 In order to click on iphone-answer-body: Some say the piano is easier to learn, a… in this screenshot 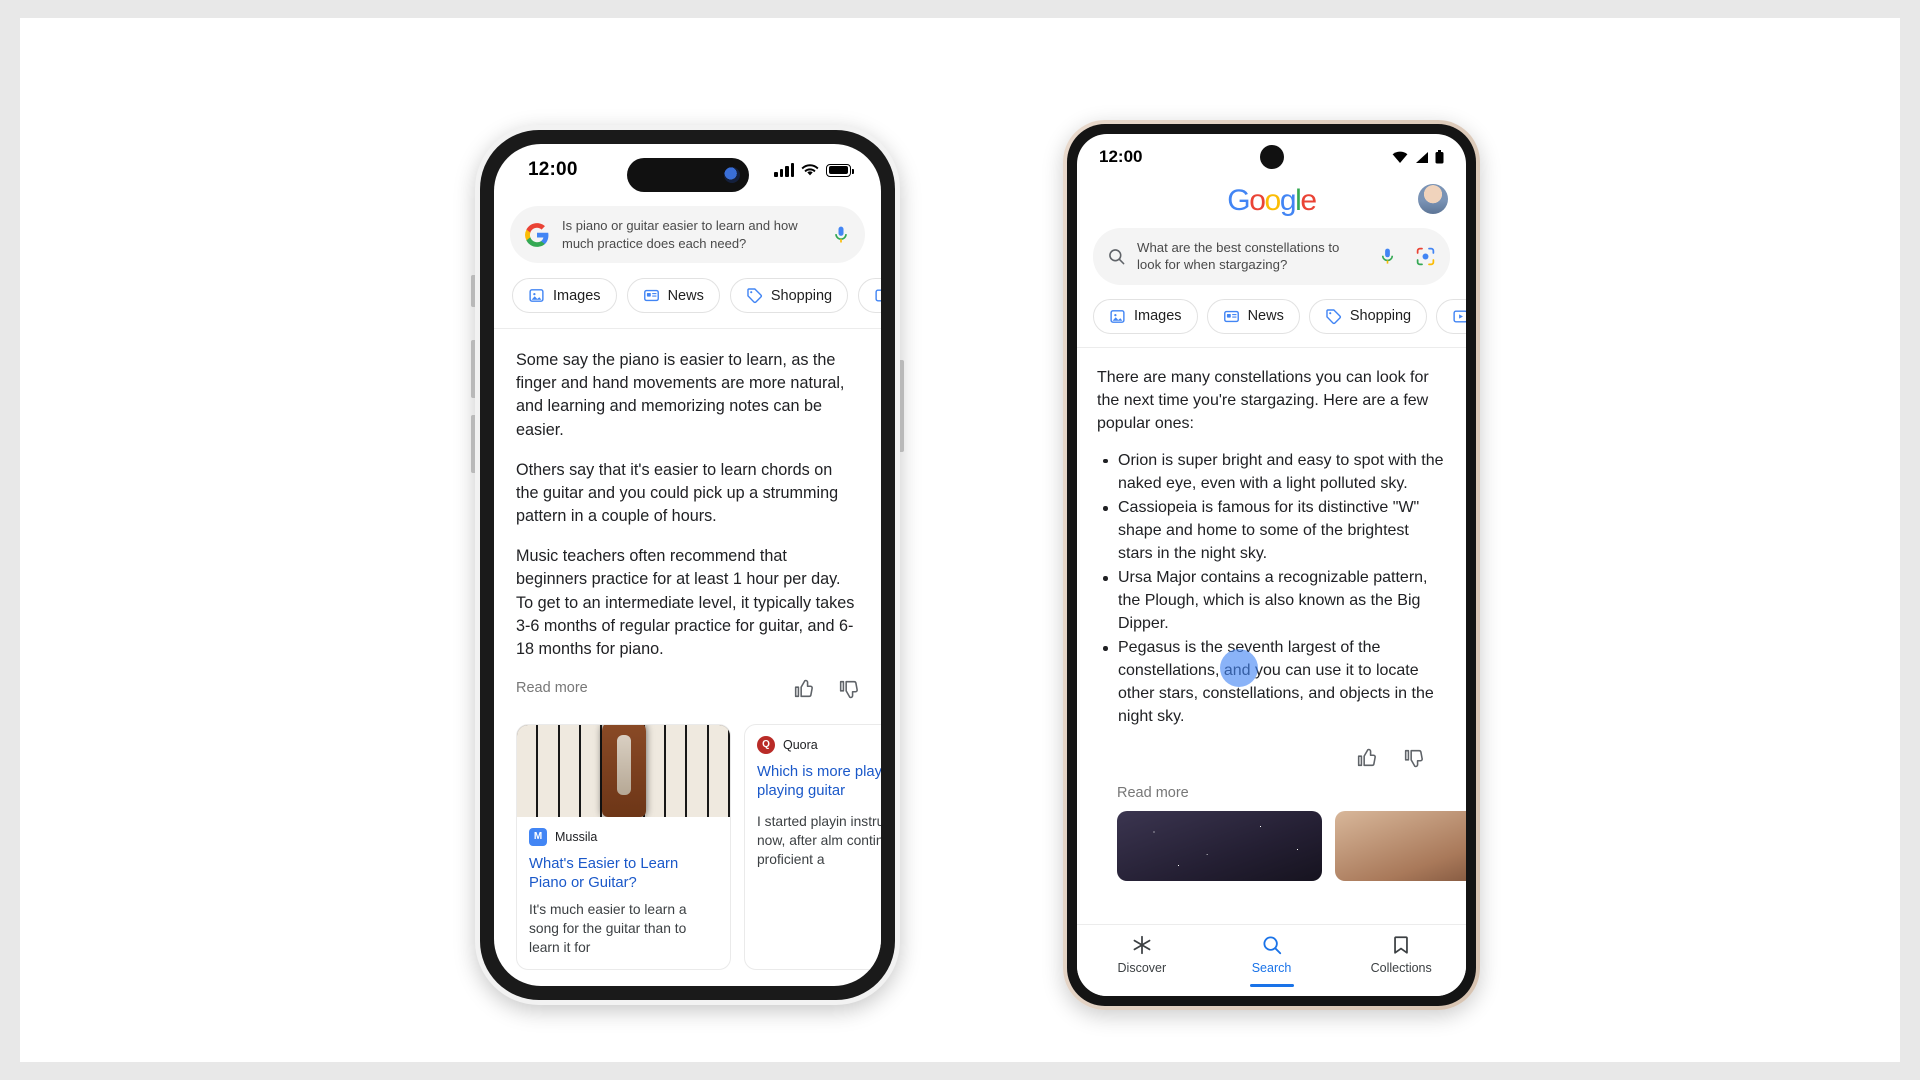, I will do `click(687, 514)`.